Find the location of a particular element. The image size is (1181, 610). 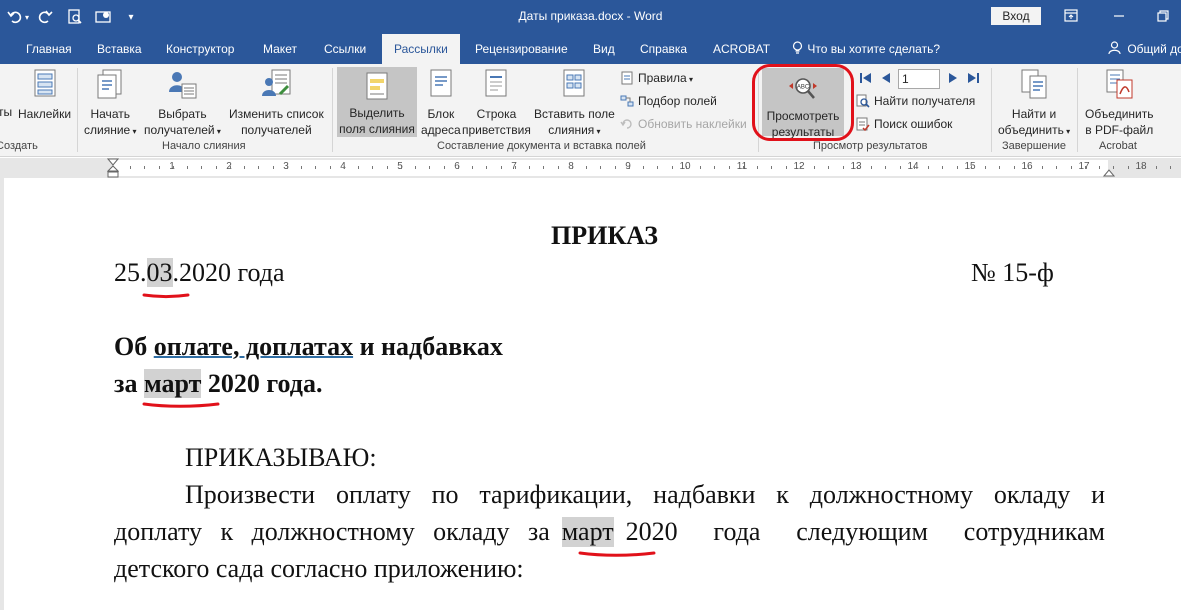

ruler-number: 15 is located at coordinates (970, 166).